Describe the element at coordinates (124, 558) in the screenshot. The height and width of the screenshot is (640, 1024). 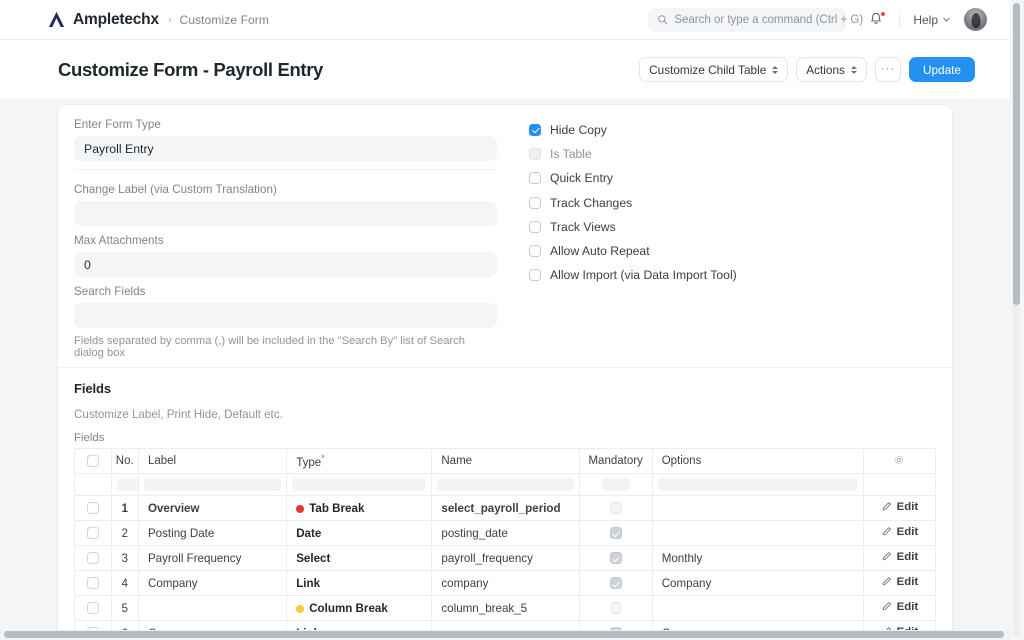
I see `cell-no: 3` at that location.